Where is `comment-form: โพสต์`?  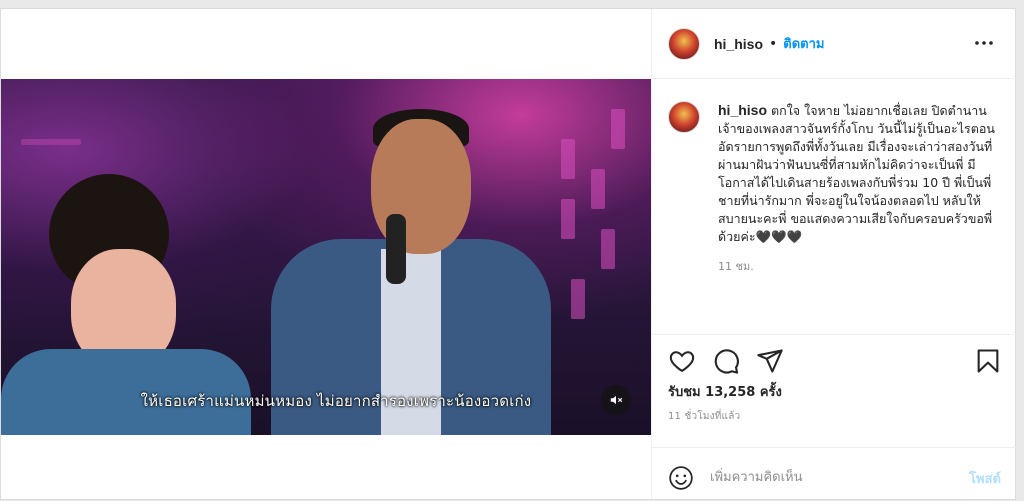 comment-form: โพสต์ is located at coordinates (834, 474).